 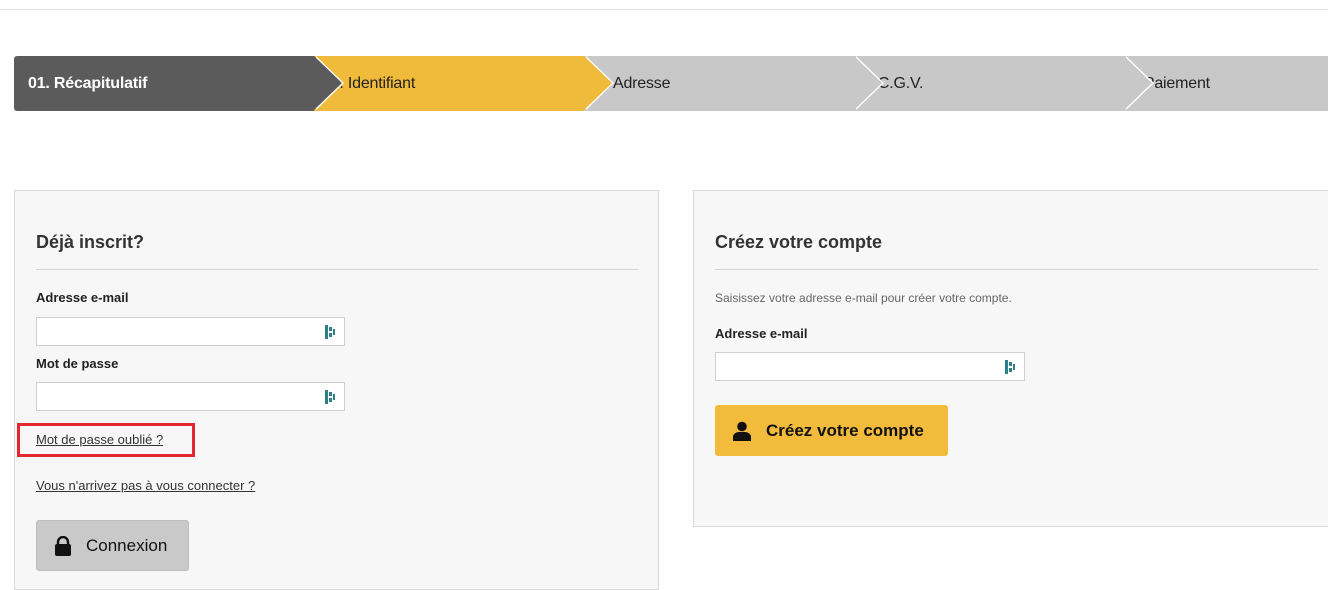 What do you see at coordinates (127, 545) in the screenshot?
I see `login-button-label: Connexion` at bounding box center [127, 545].